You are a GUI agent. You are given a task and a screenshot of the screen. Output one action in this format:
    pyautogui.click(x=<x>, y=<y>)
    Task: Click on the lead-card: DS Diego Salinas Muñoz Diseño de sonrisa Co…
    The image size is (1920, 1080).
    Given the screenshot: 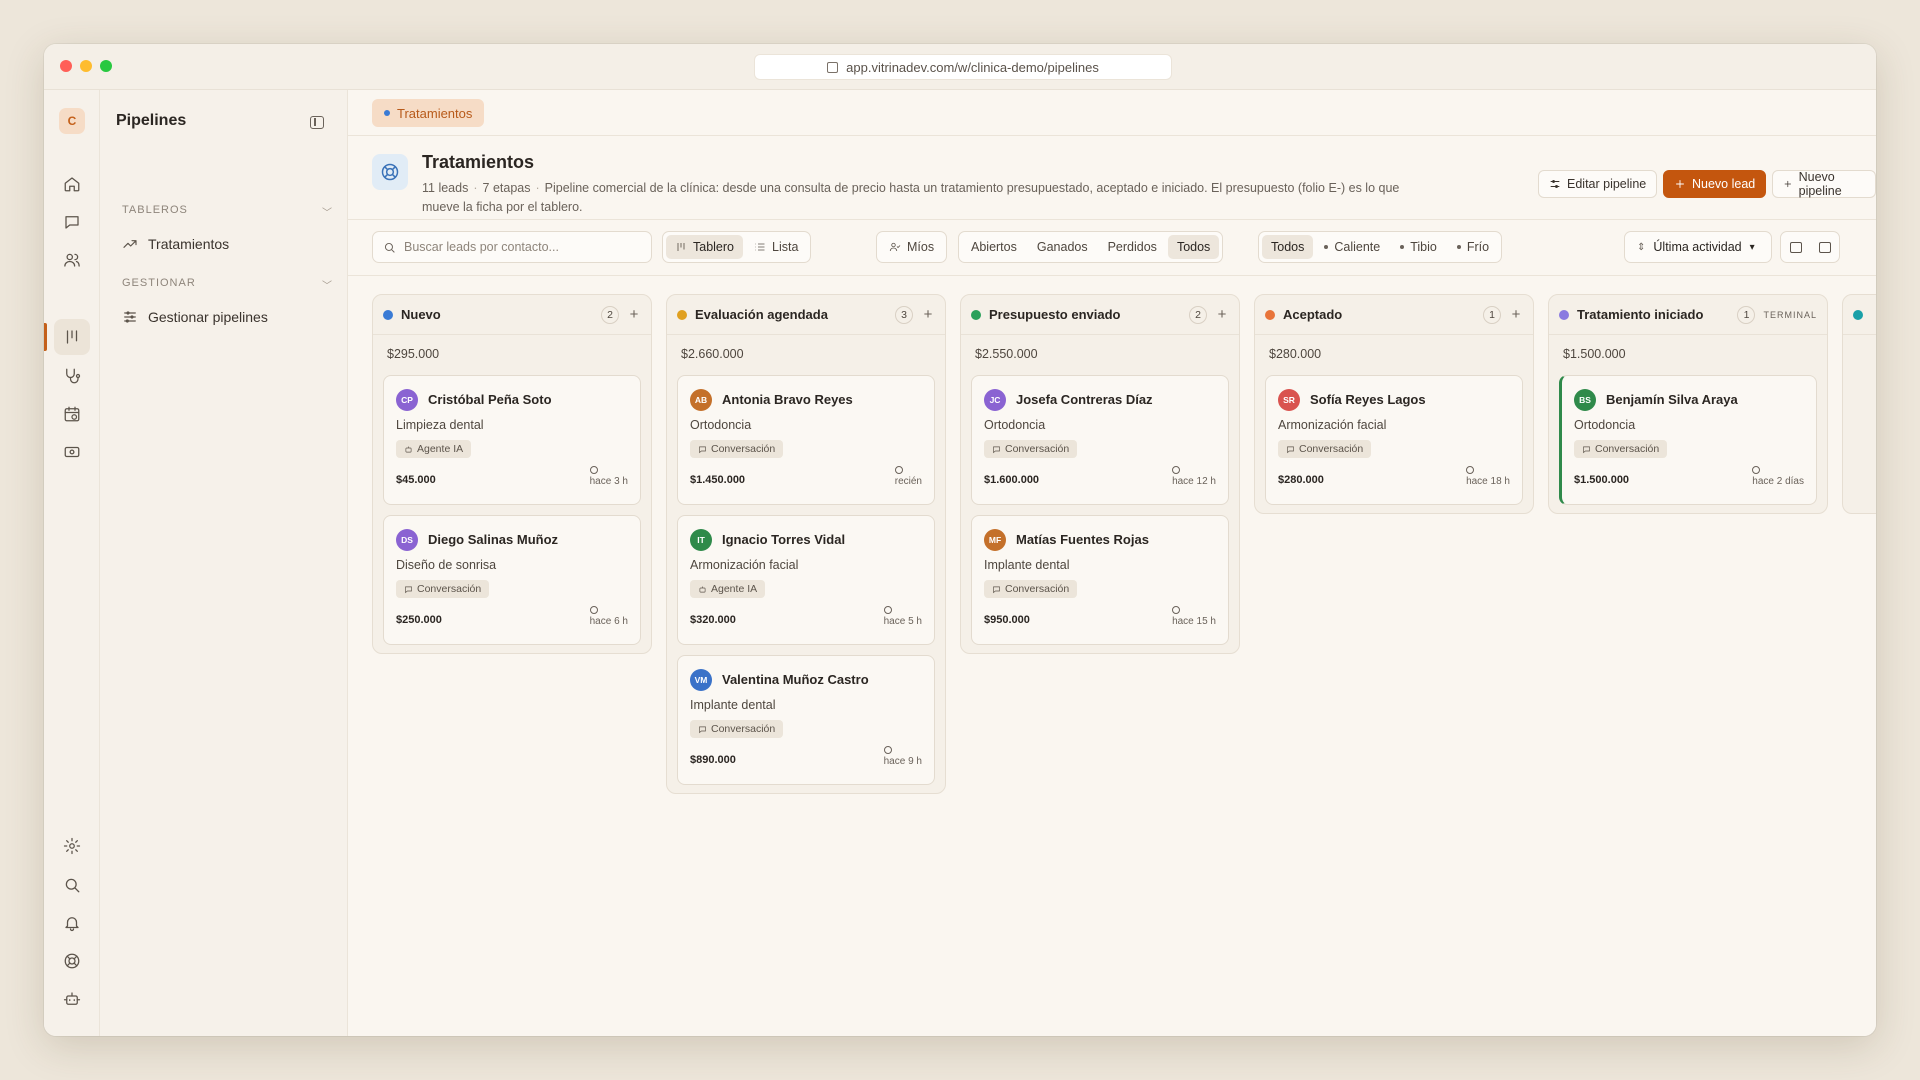 What is the action you would take?
    pyautogui.click(x=512, y=580)
    